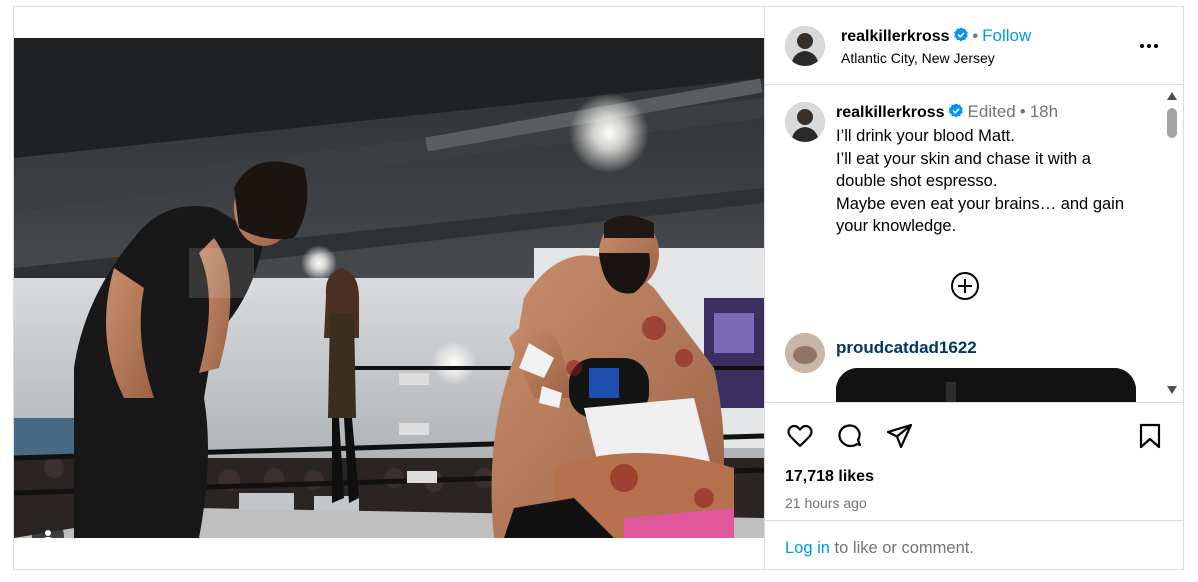 This screenshot has height=582, width=1198. What do you see at coordinates (826, 503) in the screenshot?
I see `post-time: 21 hours ago` at bounding box center [826, 503].